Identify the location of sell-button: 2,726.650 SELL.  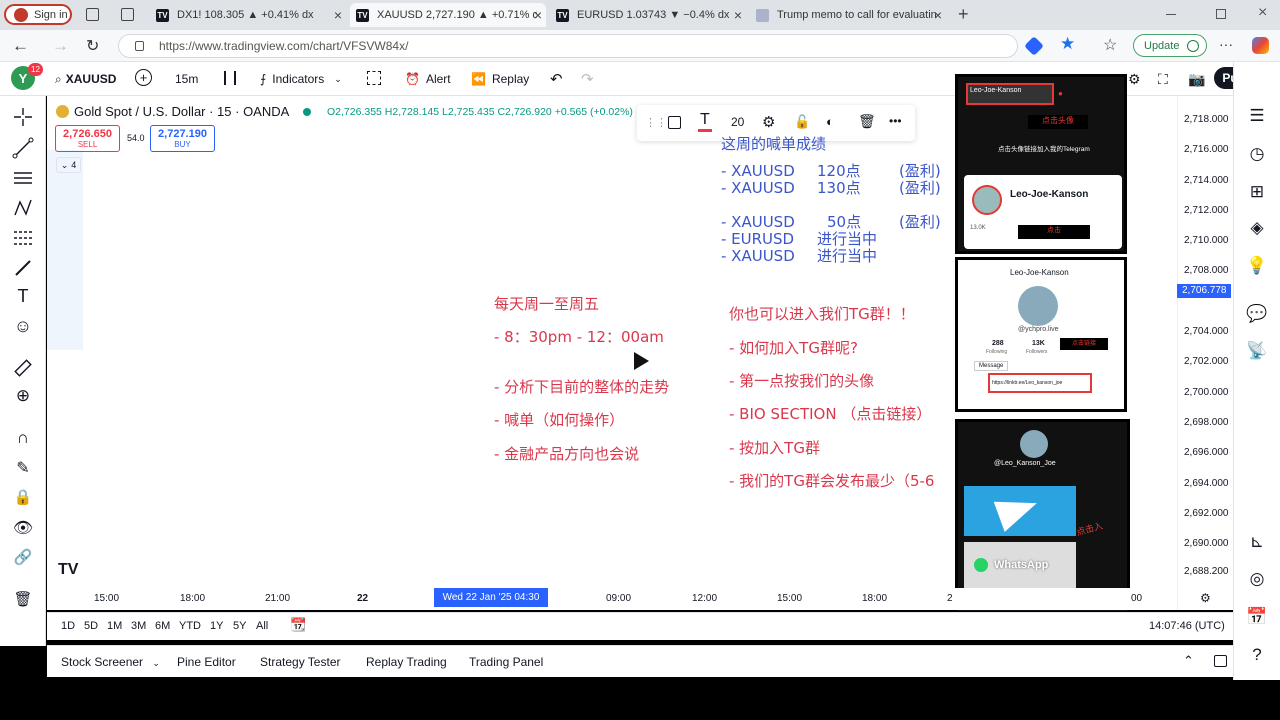
(87, 138).